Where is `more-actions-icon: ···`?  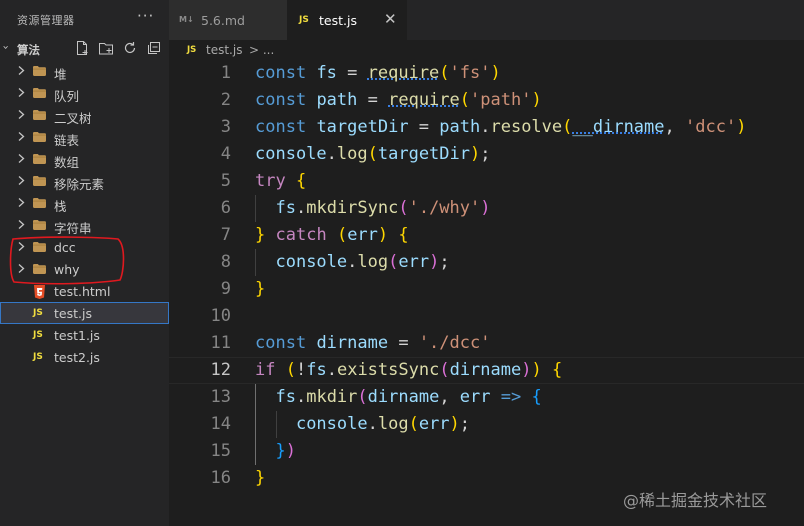 more-actions-icon: ··· is located at coordinates (145, 16).